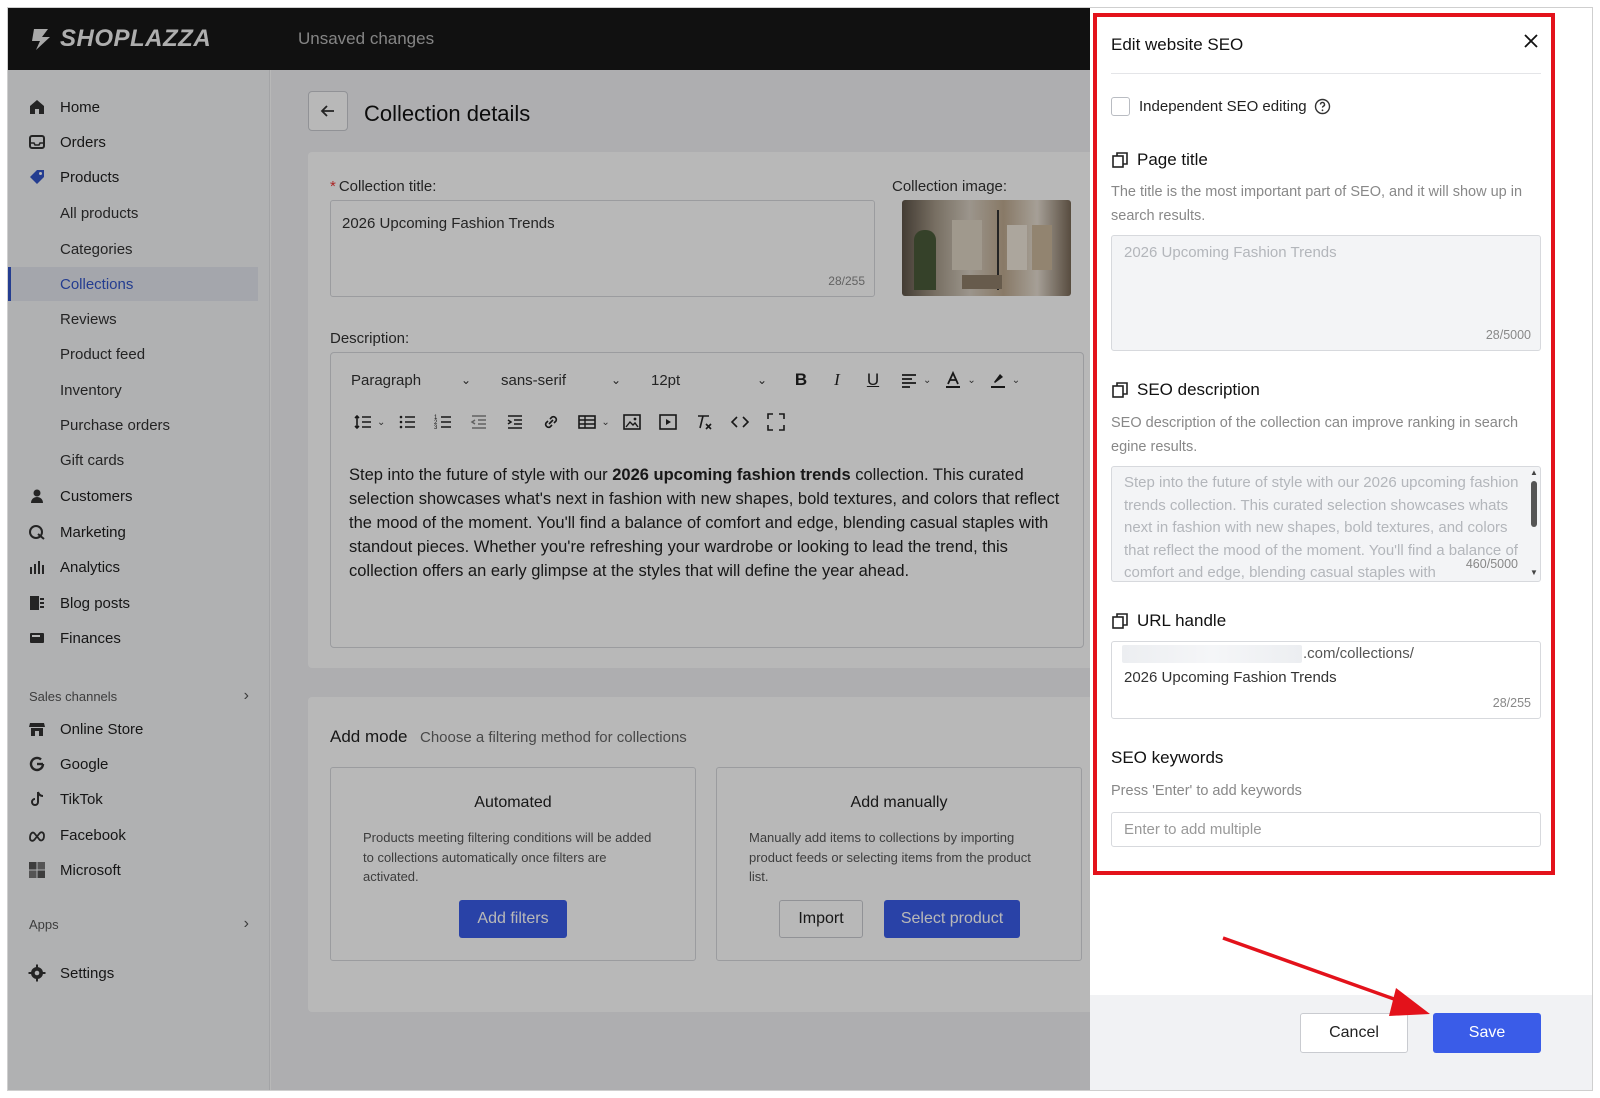 The width and height of the screenshot is (1600, 1098). What do you see at coordinates (551, 422) in the screenshot?
I see `link-icon` at bounding box center [551, 422].